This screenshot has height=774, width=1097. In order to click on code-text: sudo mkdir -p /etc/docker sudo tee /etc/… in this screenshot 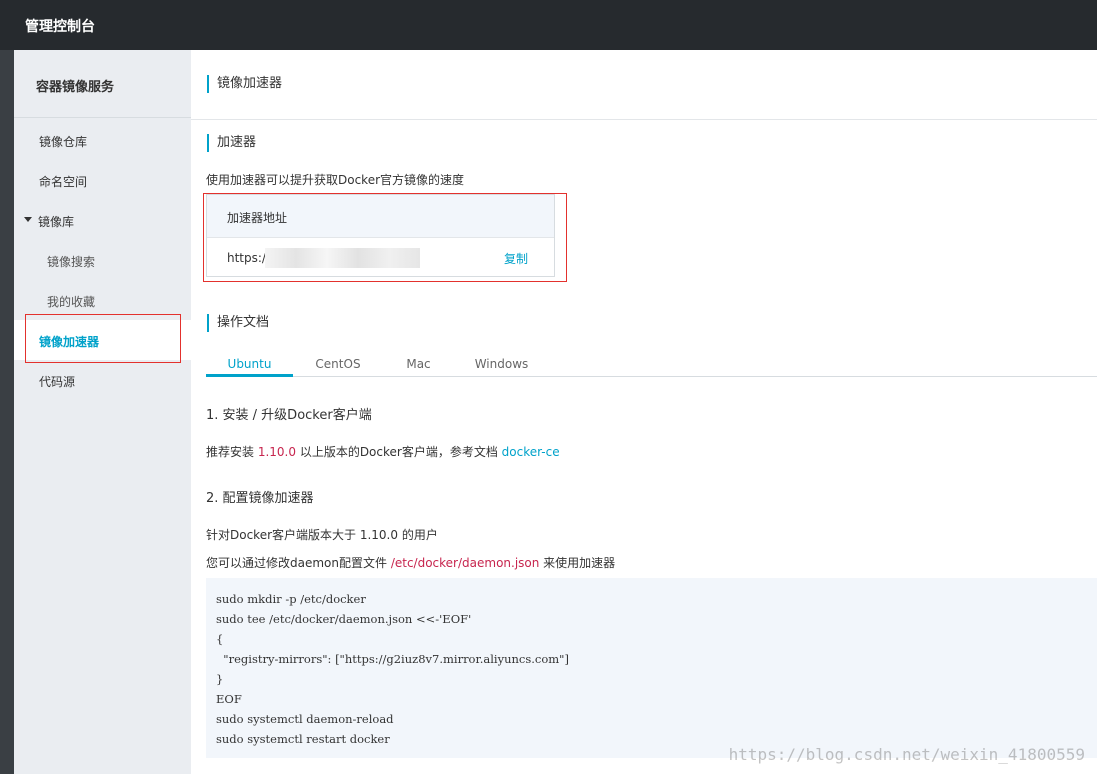, I will do `click(392, 669)`.